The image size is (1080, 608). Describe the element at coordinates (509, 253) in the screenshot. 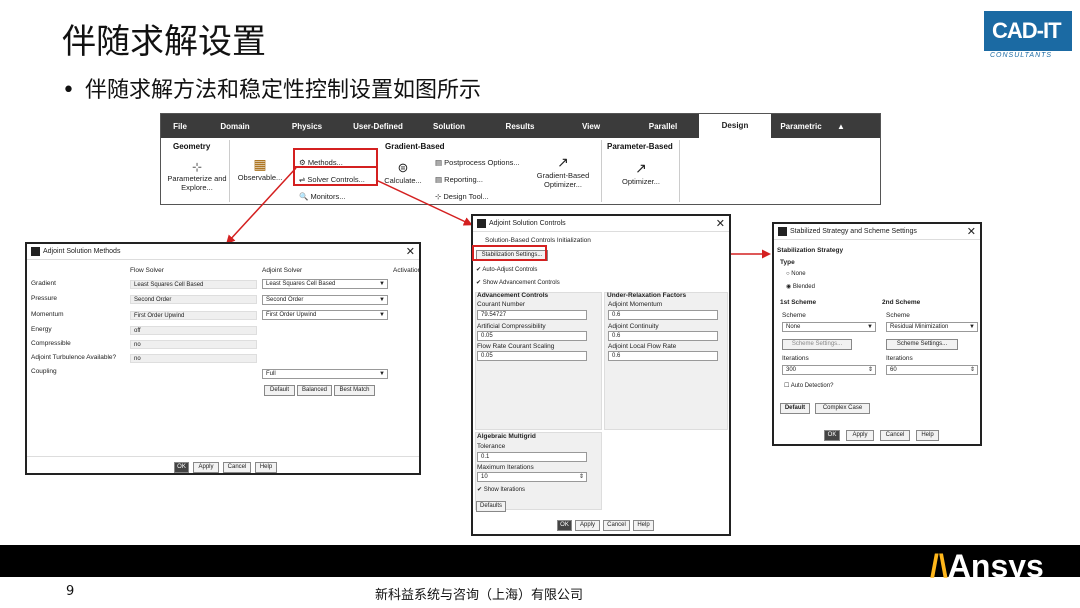

I see `stabilization-highlight` at that location.